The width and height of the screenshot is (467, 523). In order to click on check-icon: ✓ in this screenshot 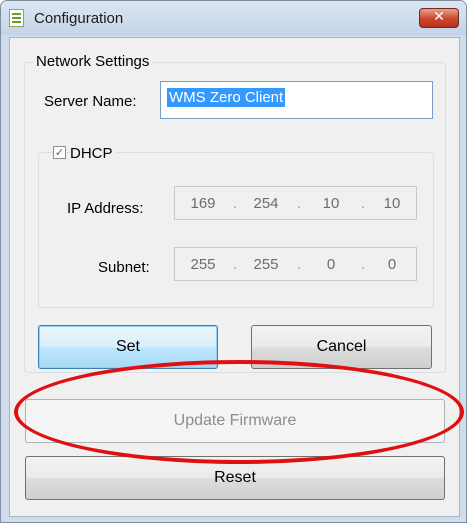, I will do `click(59, 152)`.